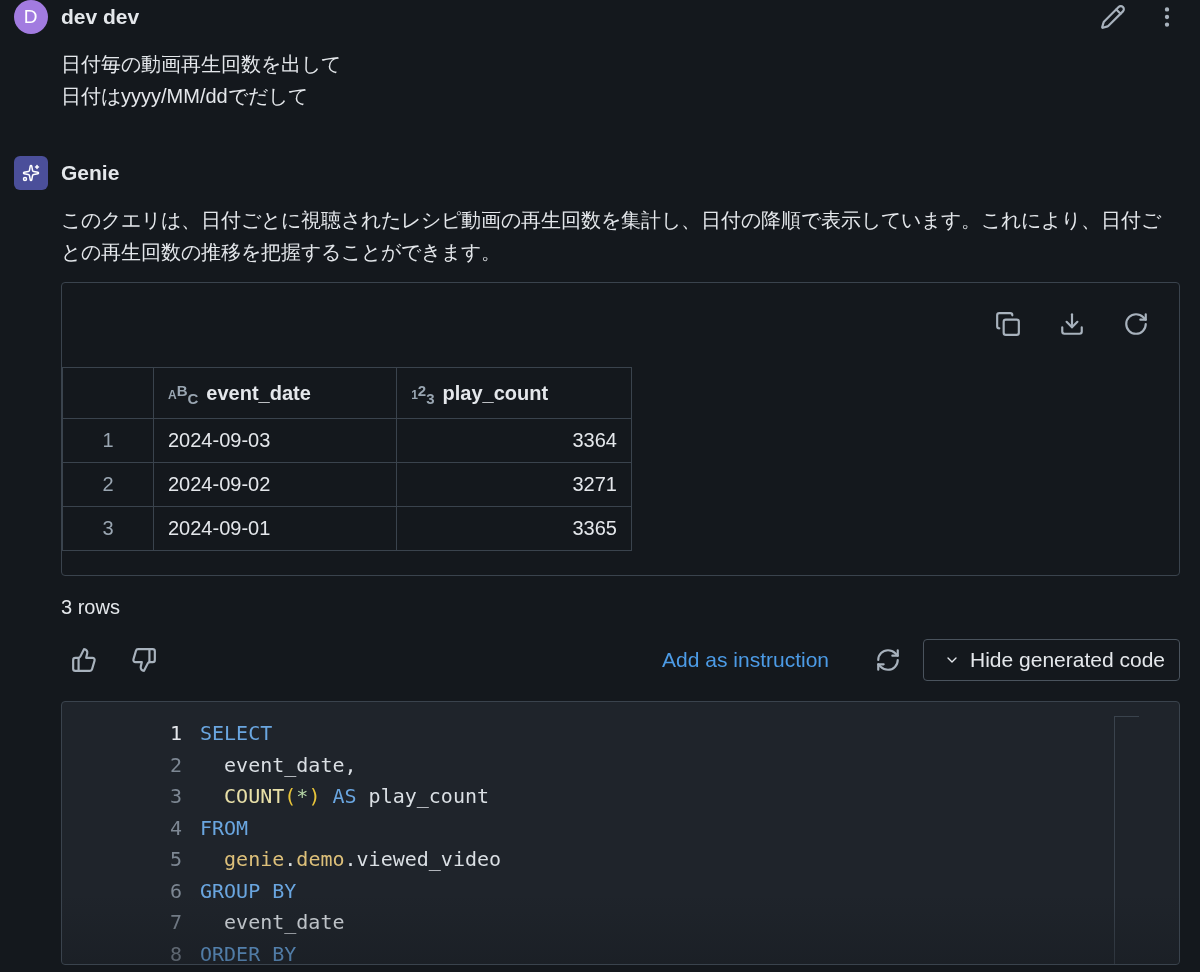 Image resolution: width=1200 pixels, height=972 pixels. What do you see at coordinates (1113, 17) in the screenshot?
I see `edit-icon` at bounding box center [1113, 17].